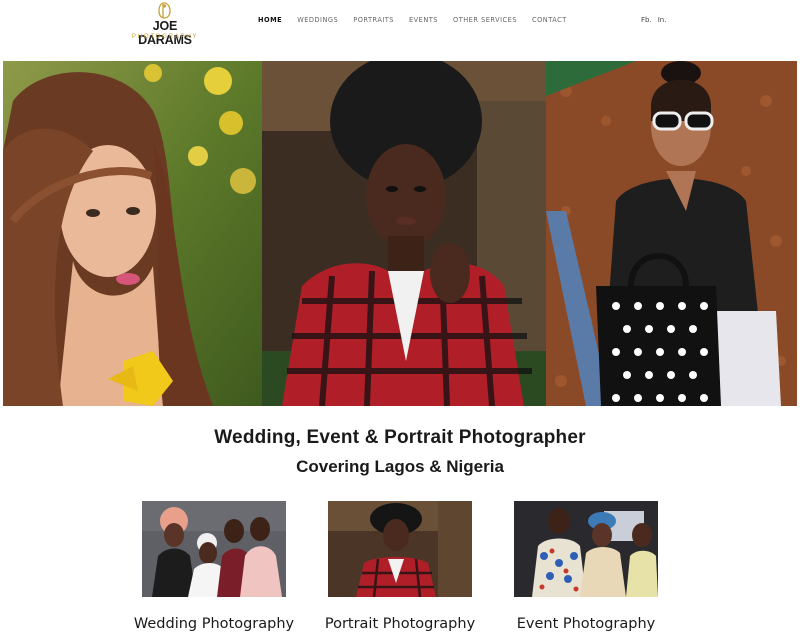 The image size is (800, 640). I want to click on service-card-event, so click(586, 549).